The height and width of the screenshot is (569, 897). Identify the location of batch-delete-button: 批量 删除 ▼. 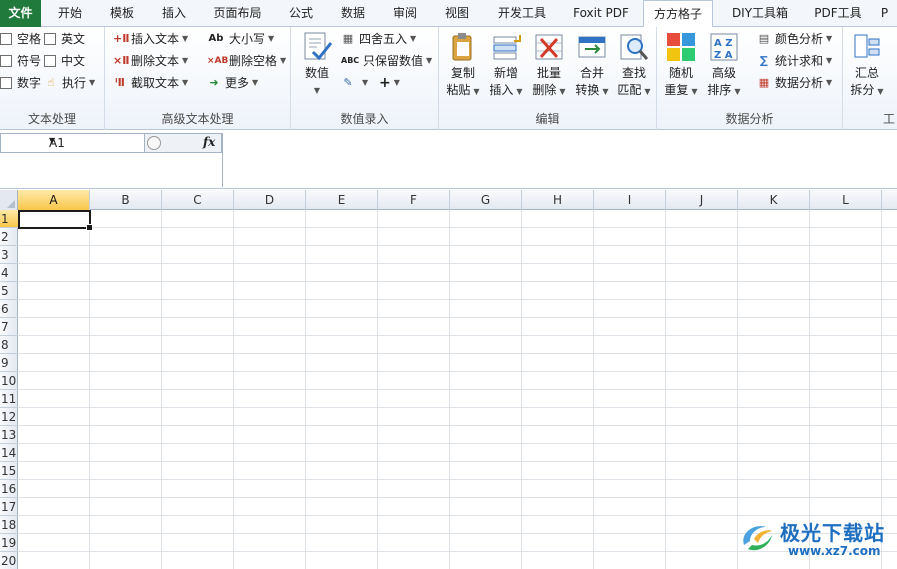
(549, 65).